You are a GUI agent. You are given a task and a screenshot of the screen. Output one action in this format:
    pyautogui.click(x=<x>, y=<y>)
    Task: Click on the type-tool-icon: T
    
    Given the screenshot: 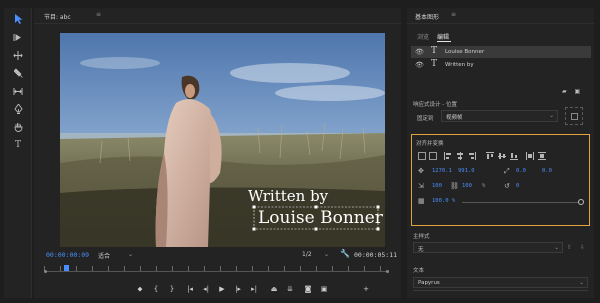 What is the action you would take?
    pyautogui.click(x=18, y=145)
    